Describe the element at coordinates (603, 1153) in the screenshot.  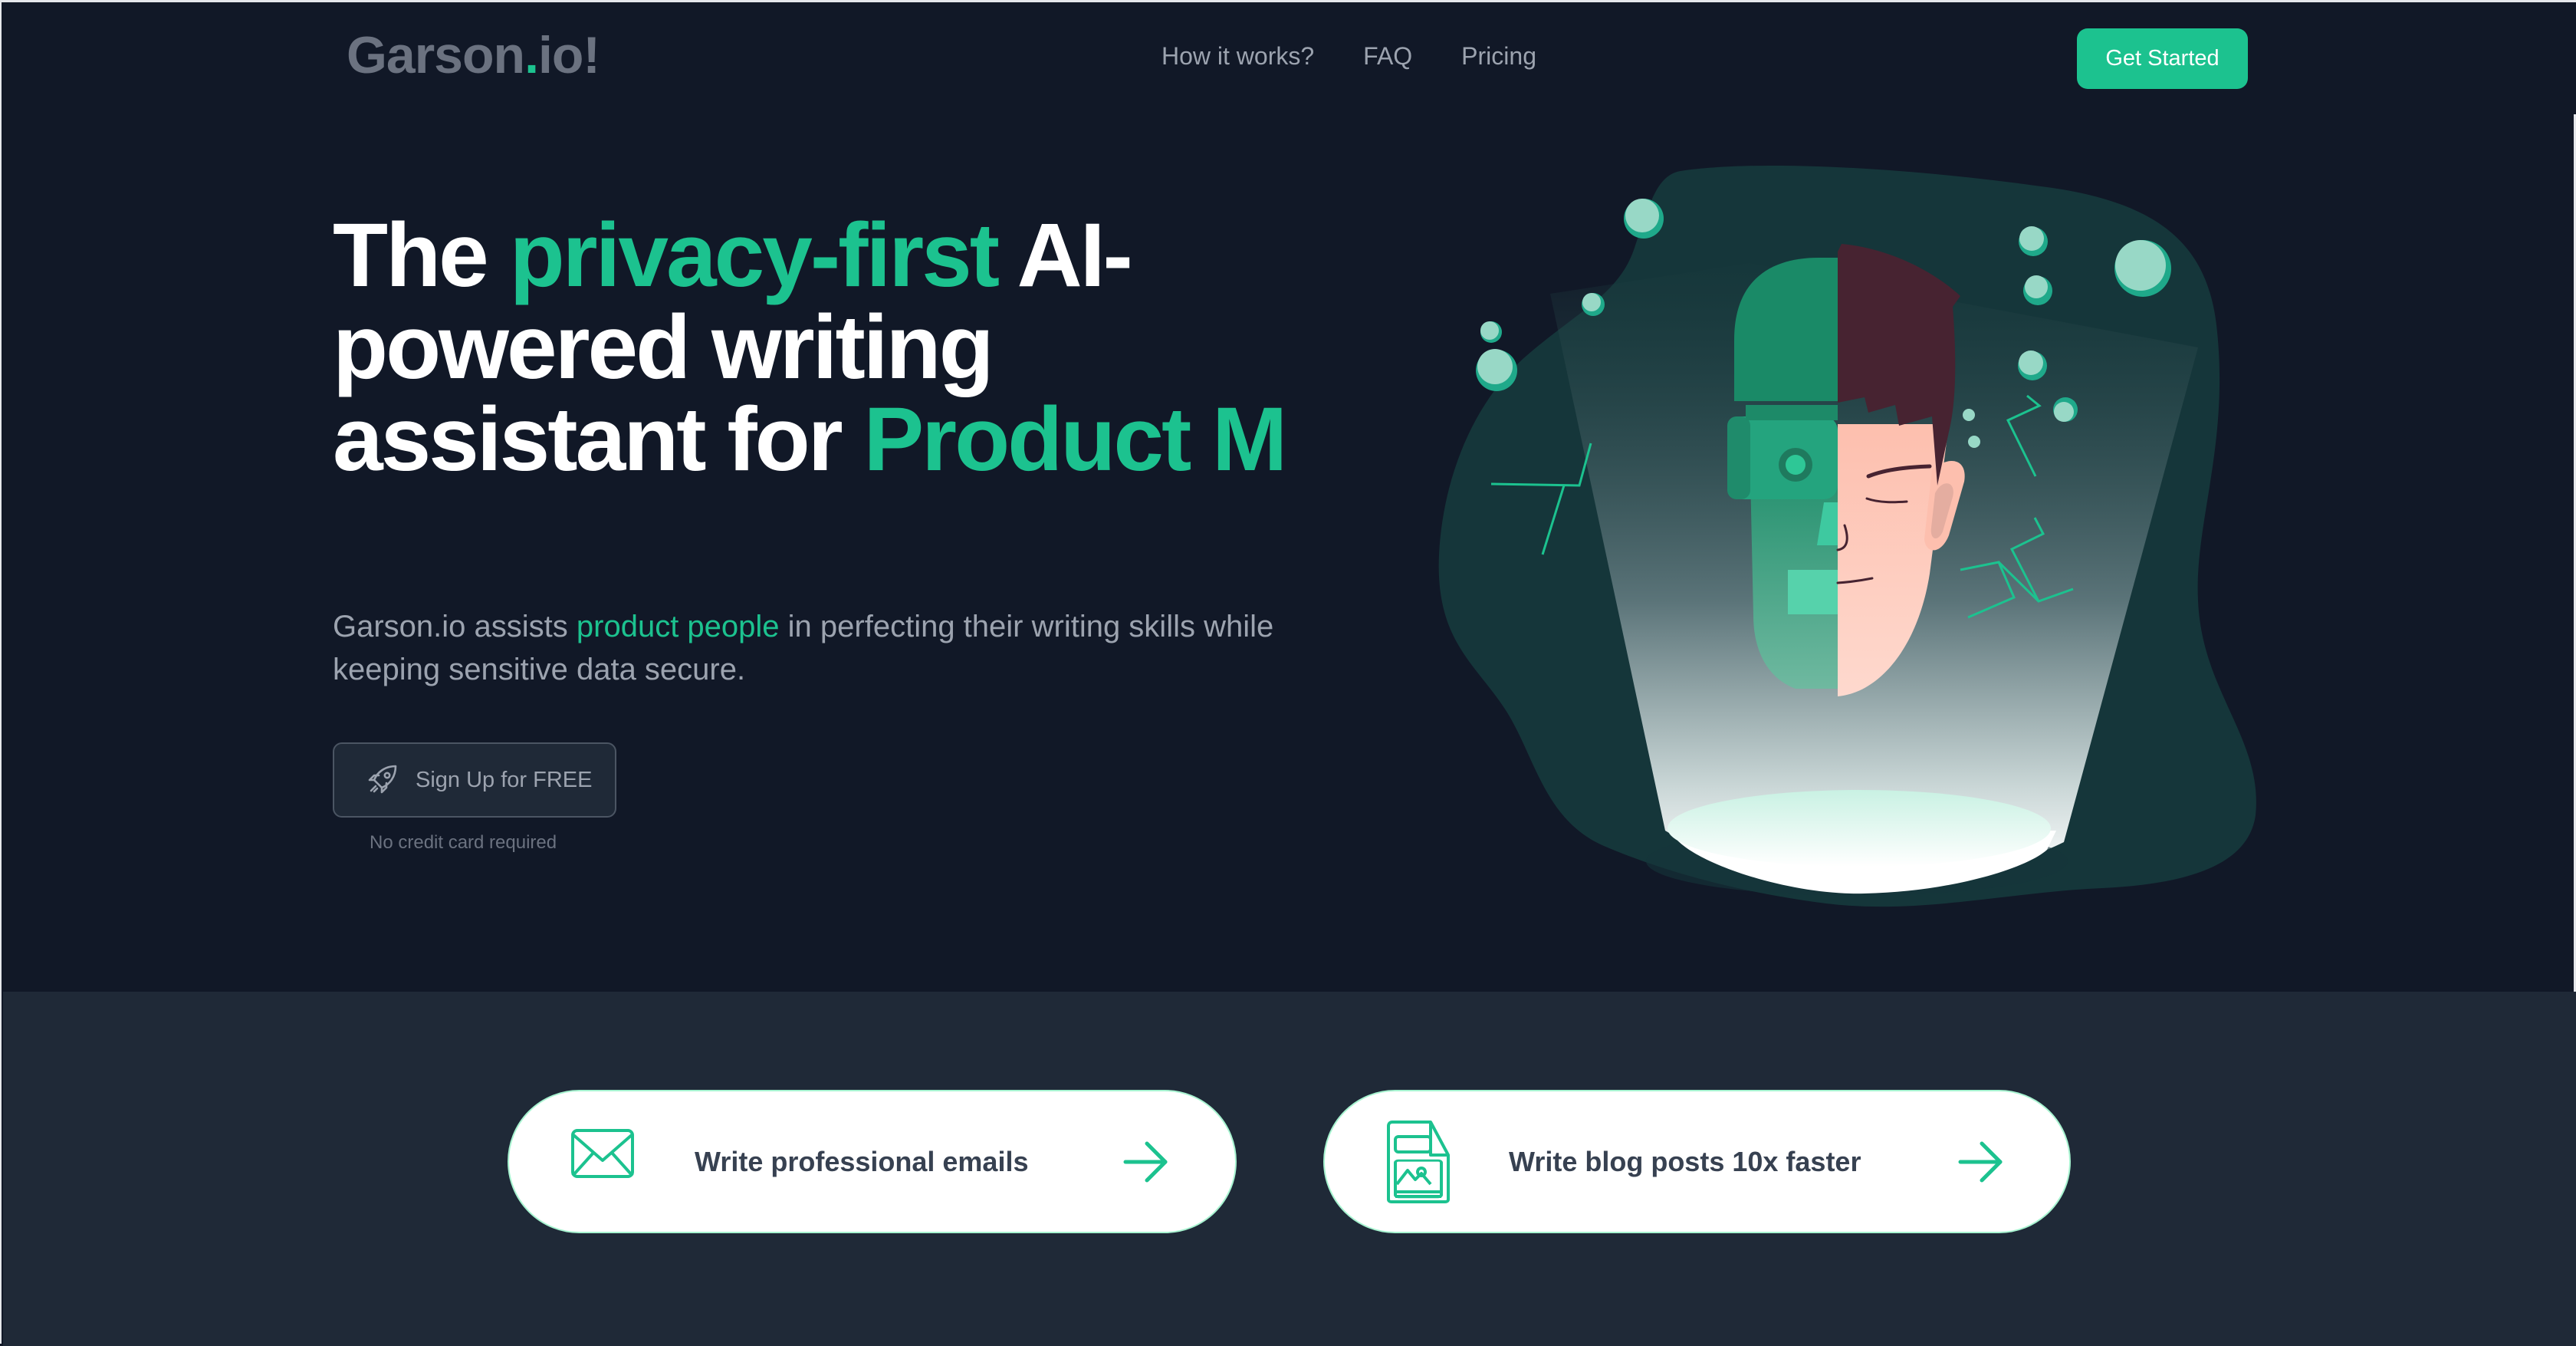
I see `envelope-icon` at that location.